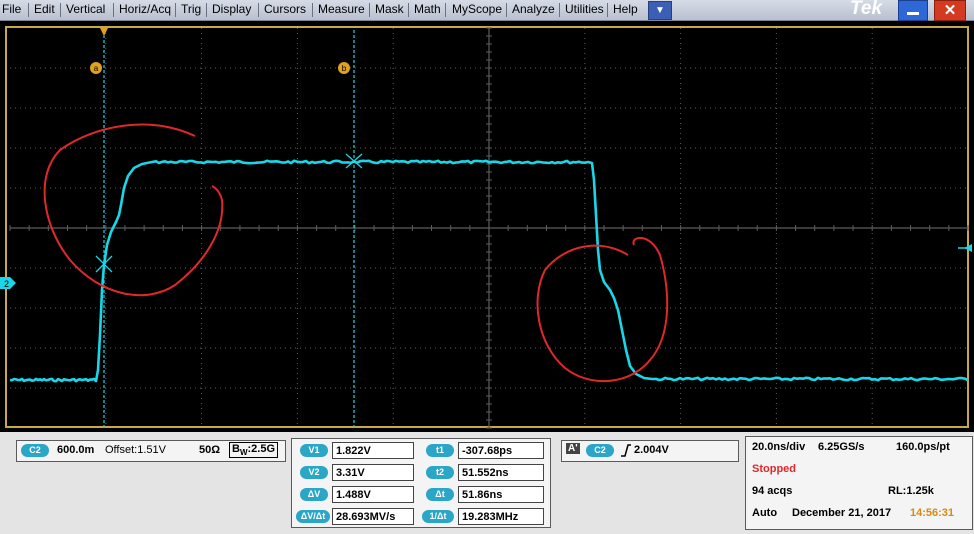 The image size is (974, 534). Describe the element at coordinates (765, 513) in the screenshot. I see `trigger-mode: Auto` at that location.